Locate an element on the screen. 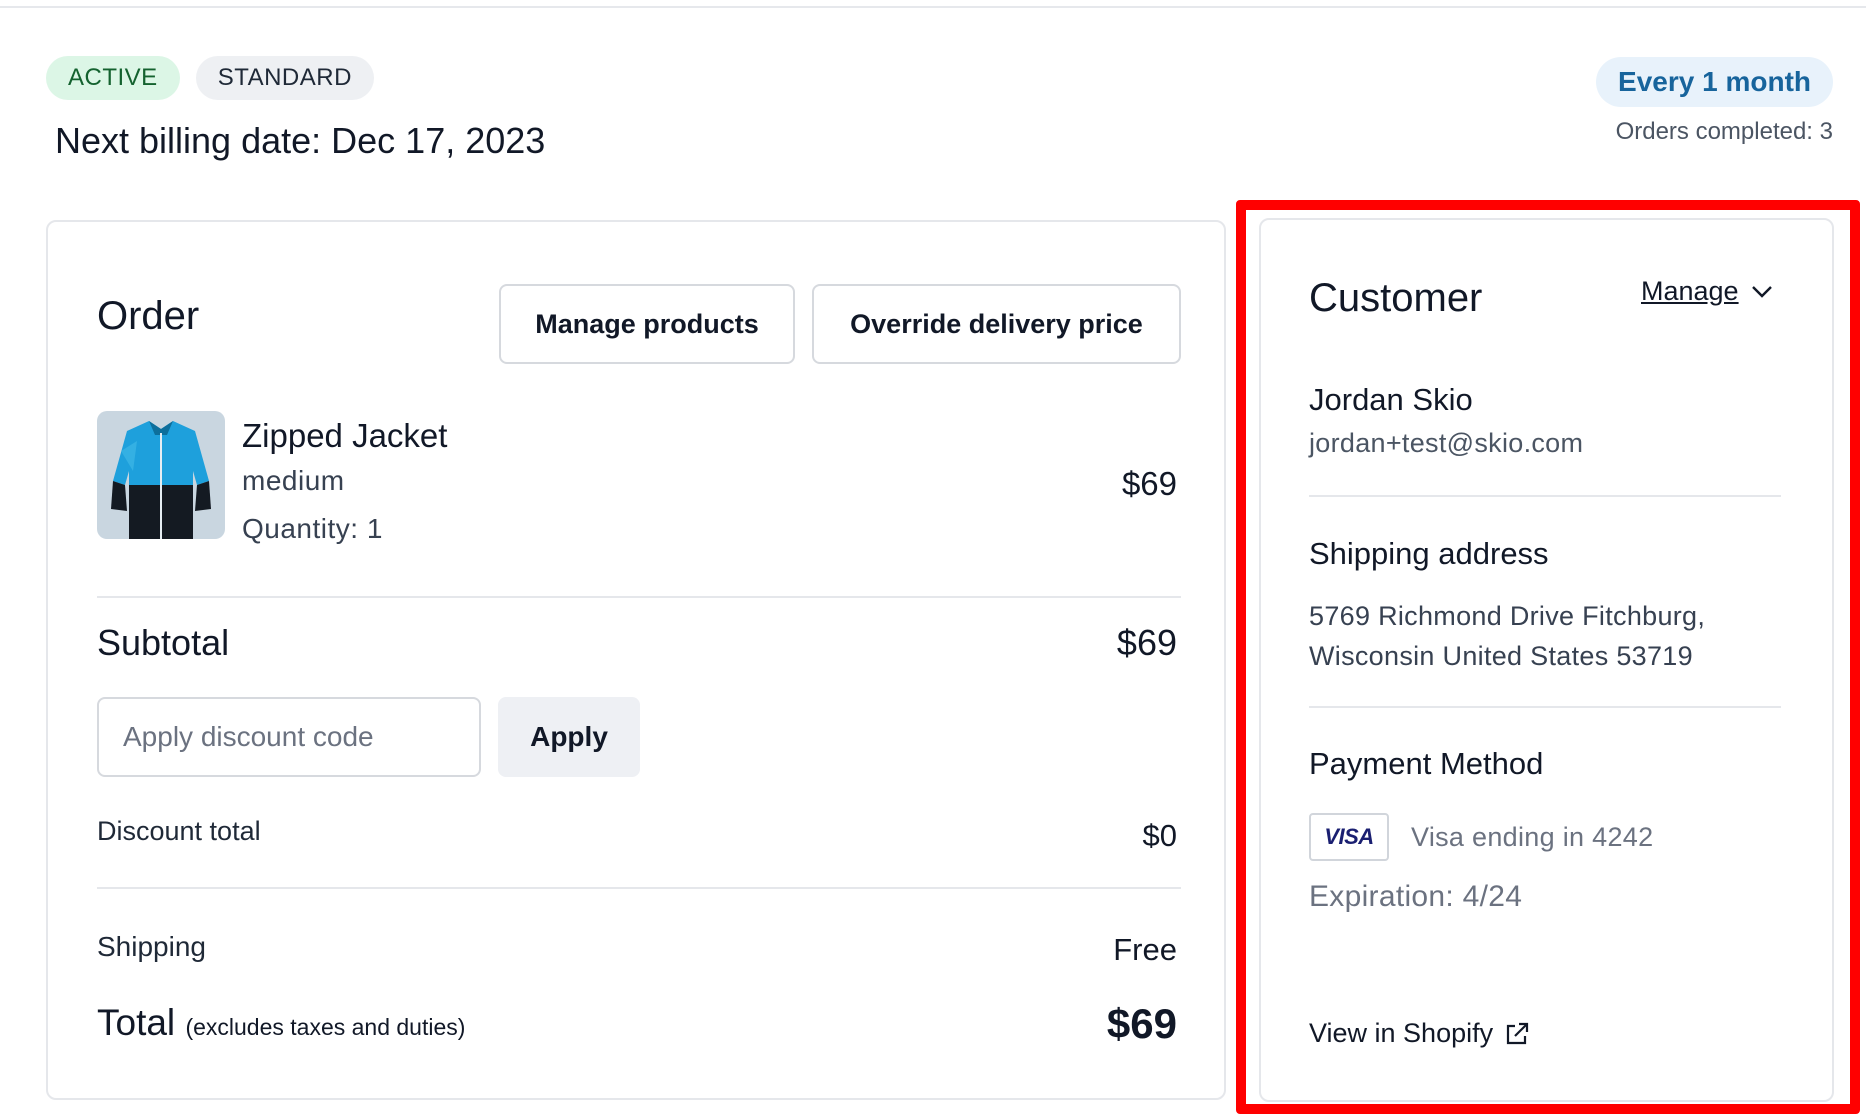  total-note: (excludes taxes and duties) is located at coordinates (325, 1027).